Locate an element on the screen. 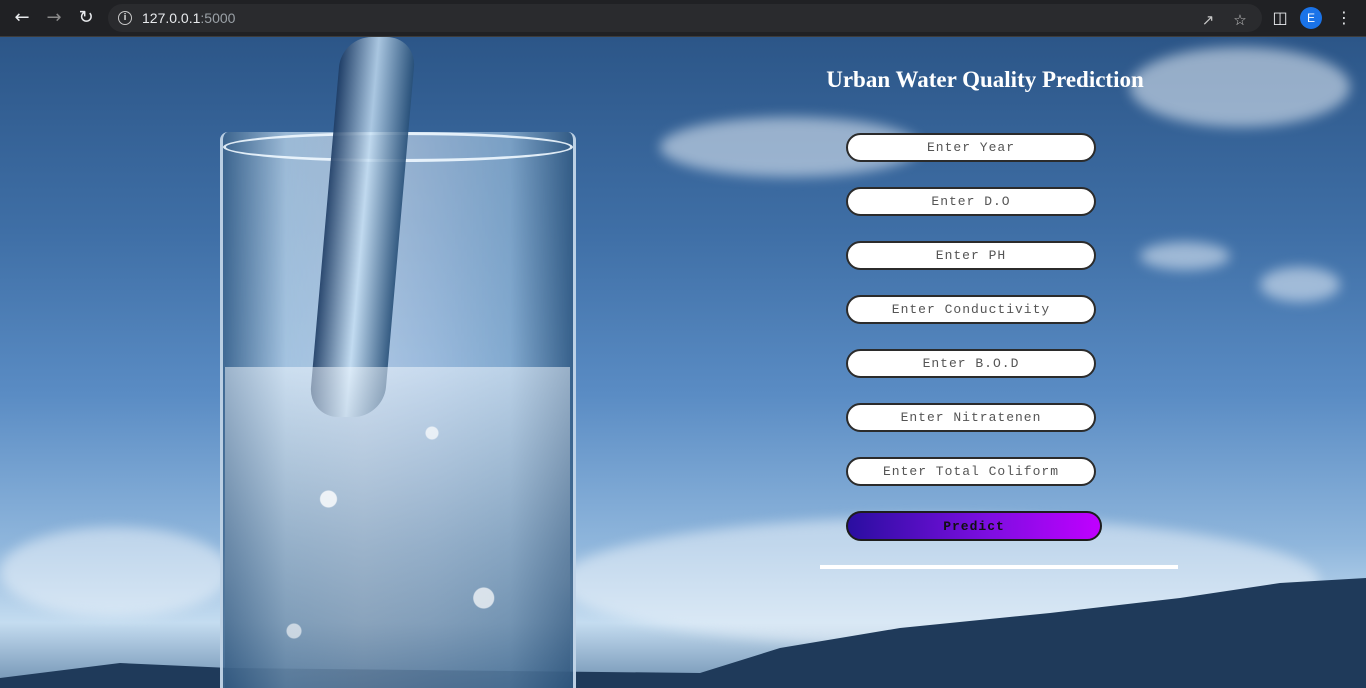  browser-toolbar: ← → ↻ i 127.0.0.1:5000 ↗ ☆ ◫ E ⋮ is located at coordinates (683, 18).